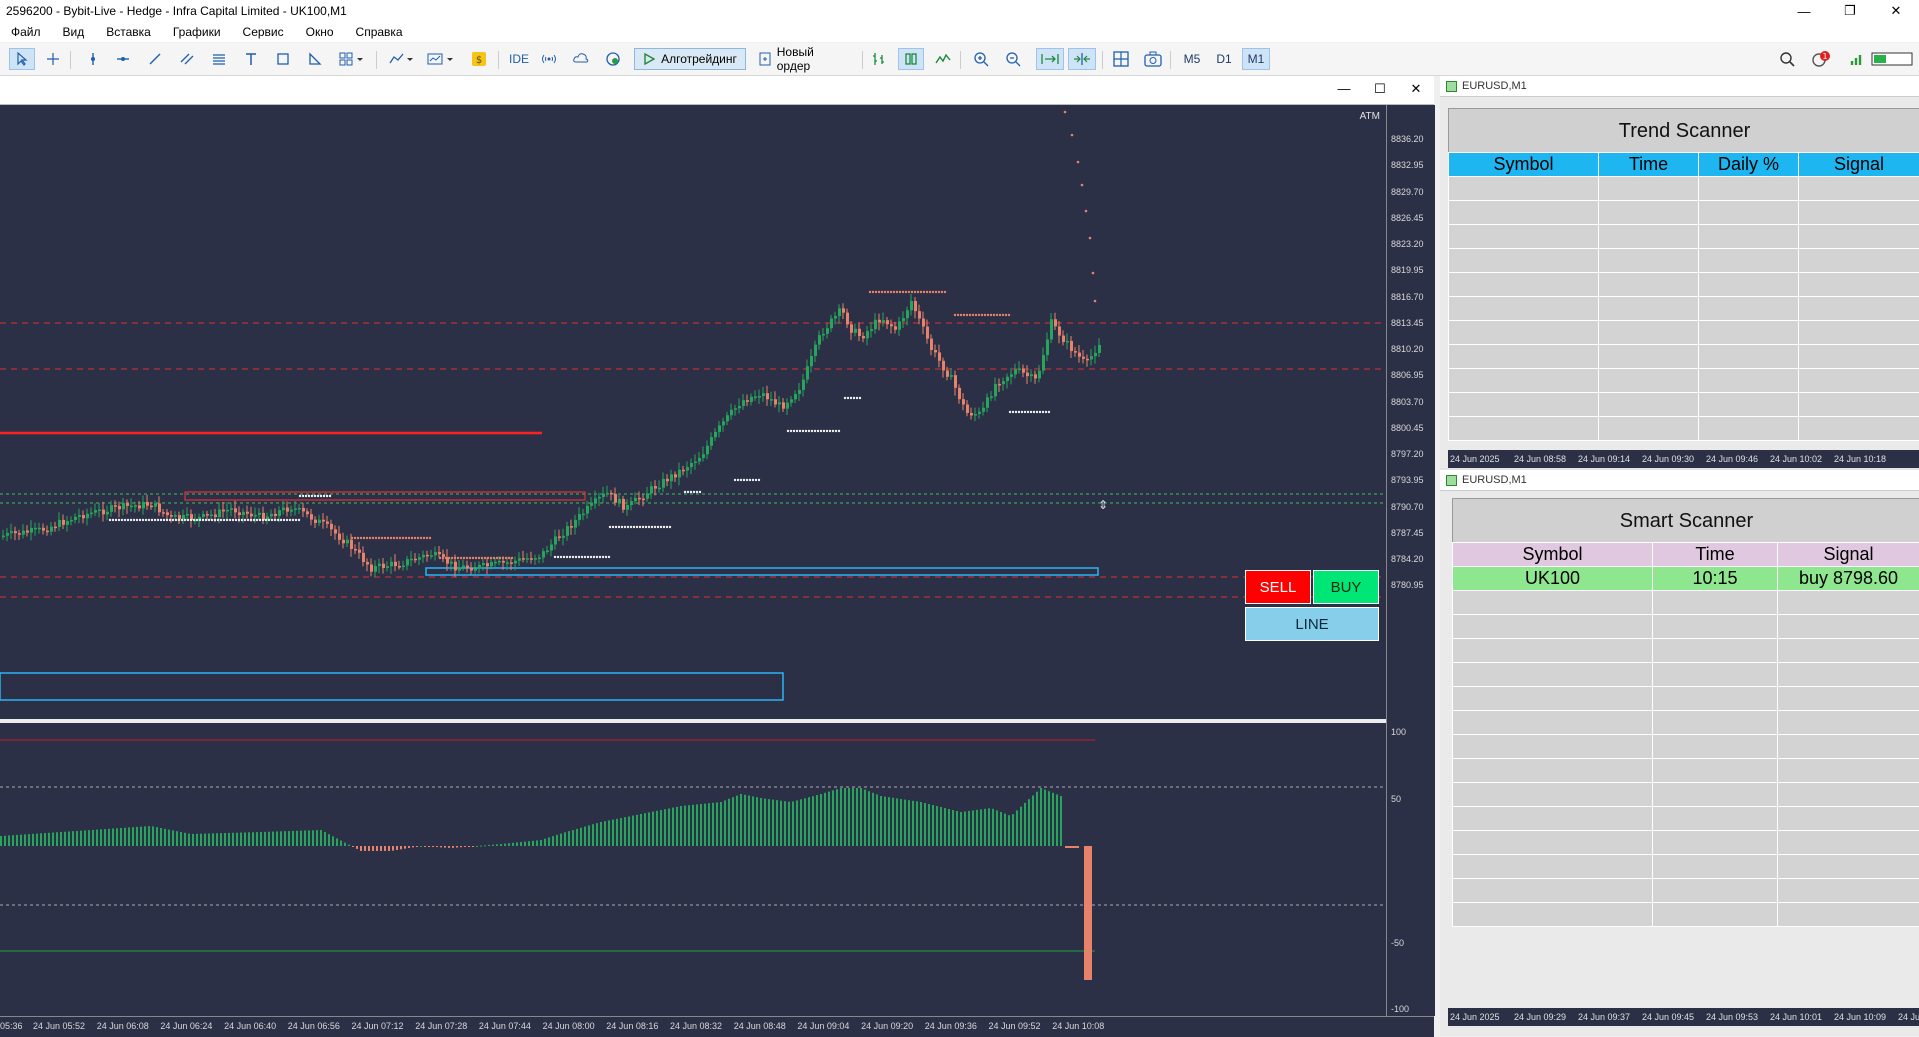 The height and width of the screenshot is (1037, 1919). What do you see at coordinates (26, 32) in the screenshot?
I see `menu-file: Файл` at bounding box center [26, 32].